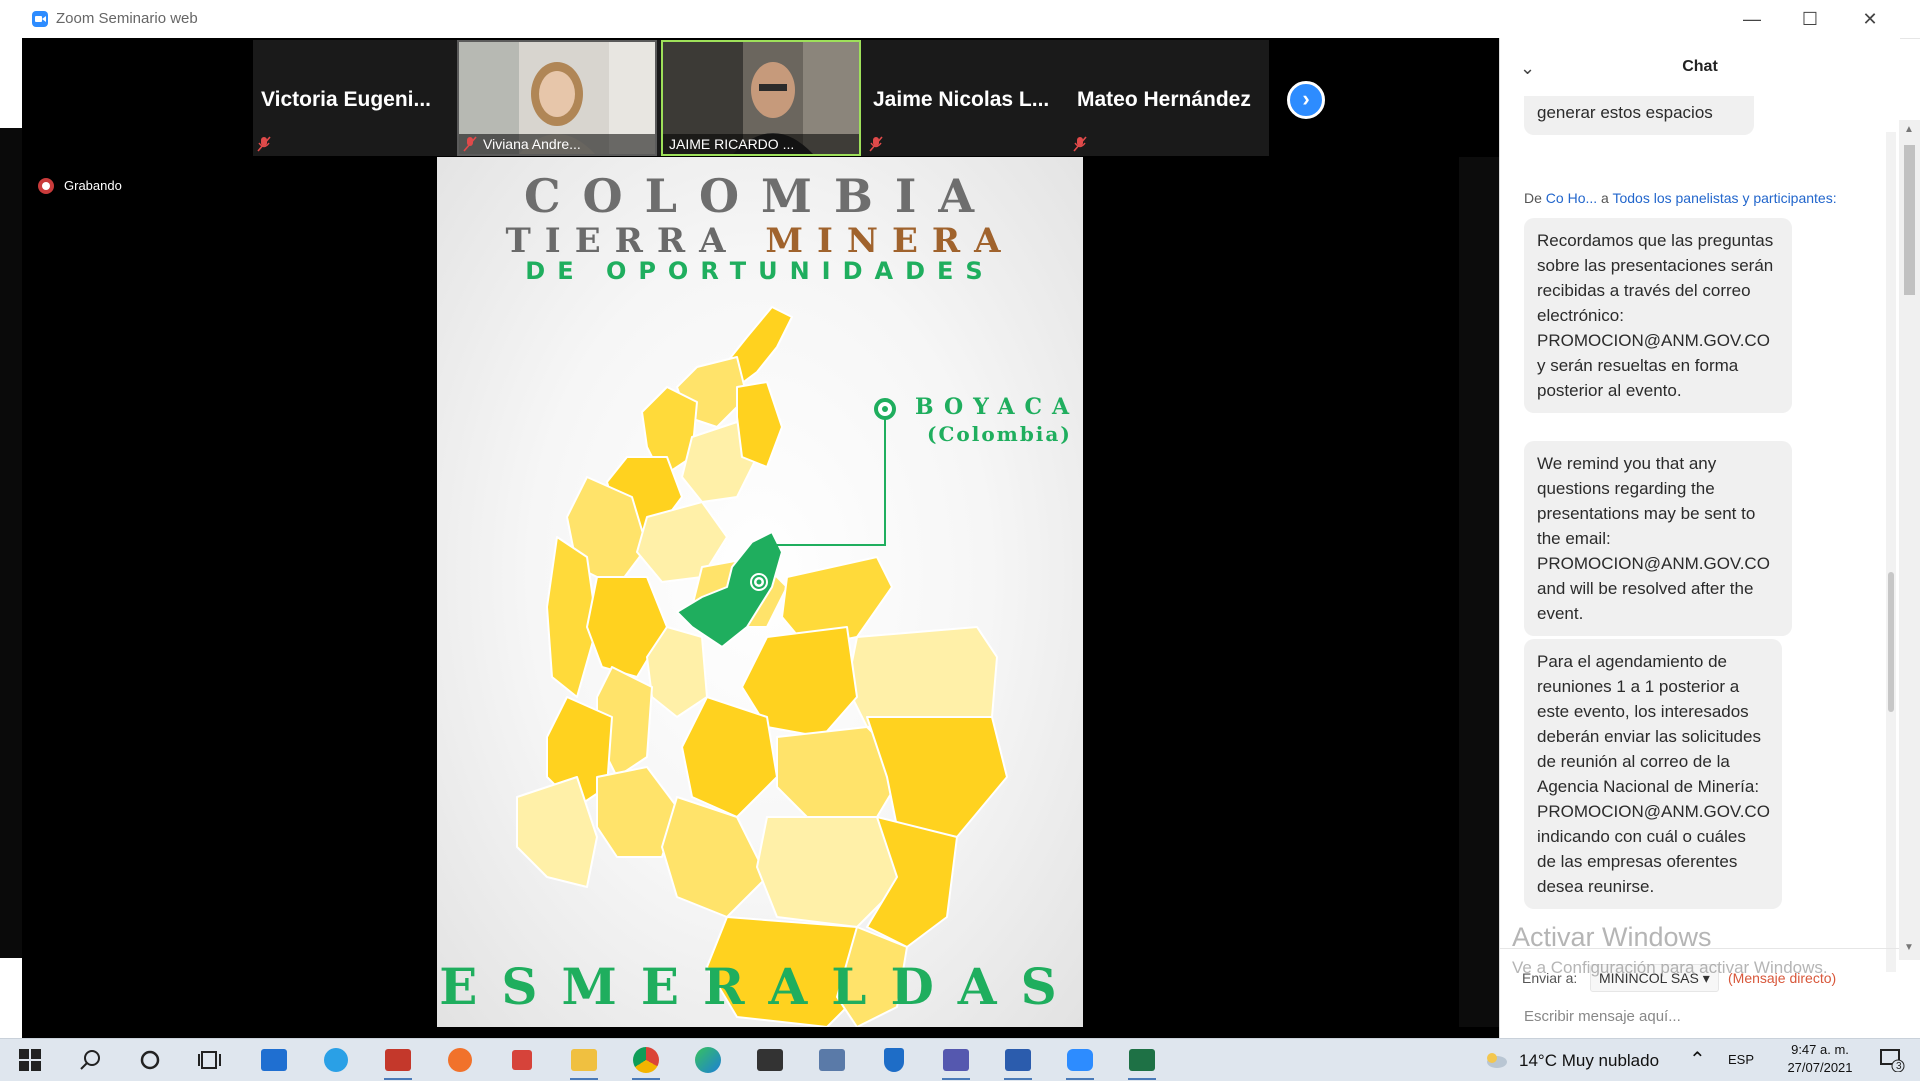 The image size is (1920, 1081). Describe the element at coordinates (708, 1060) in the screenshot. I see `edge-app` at that location.